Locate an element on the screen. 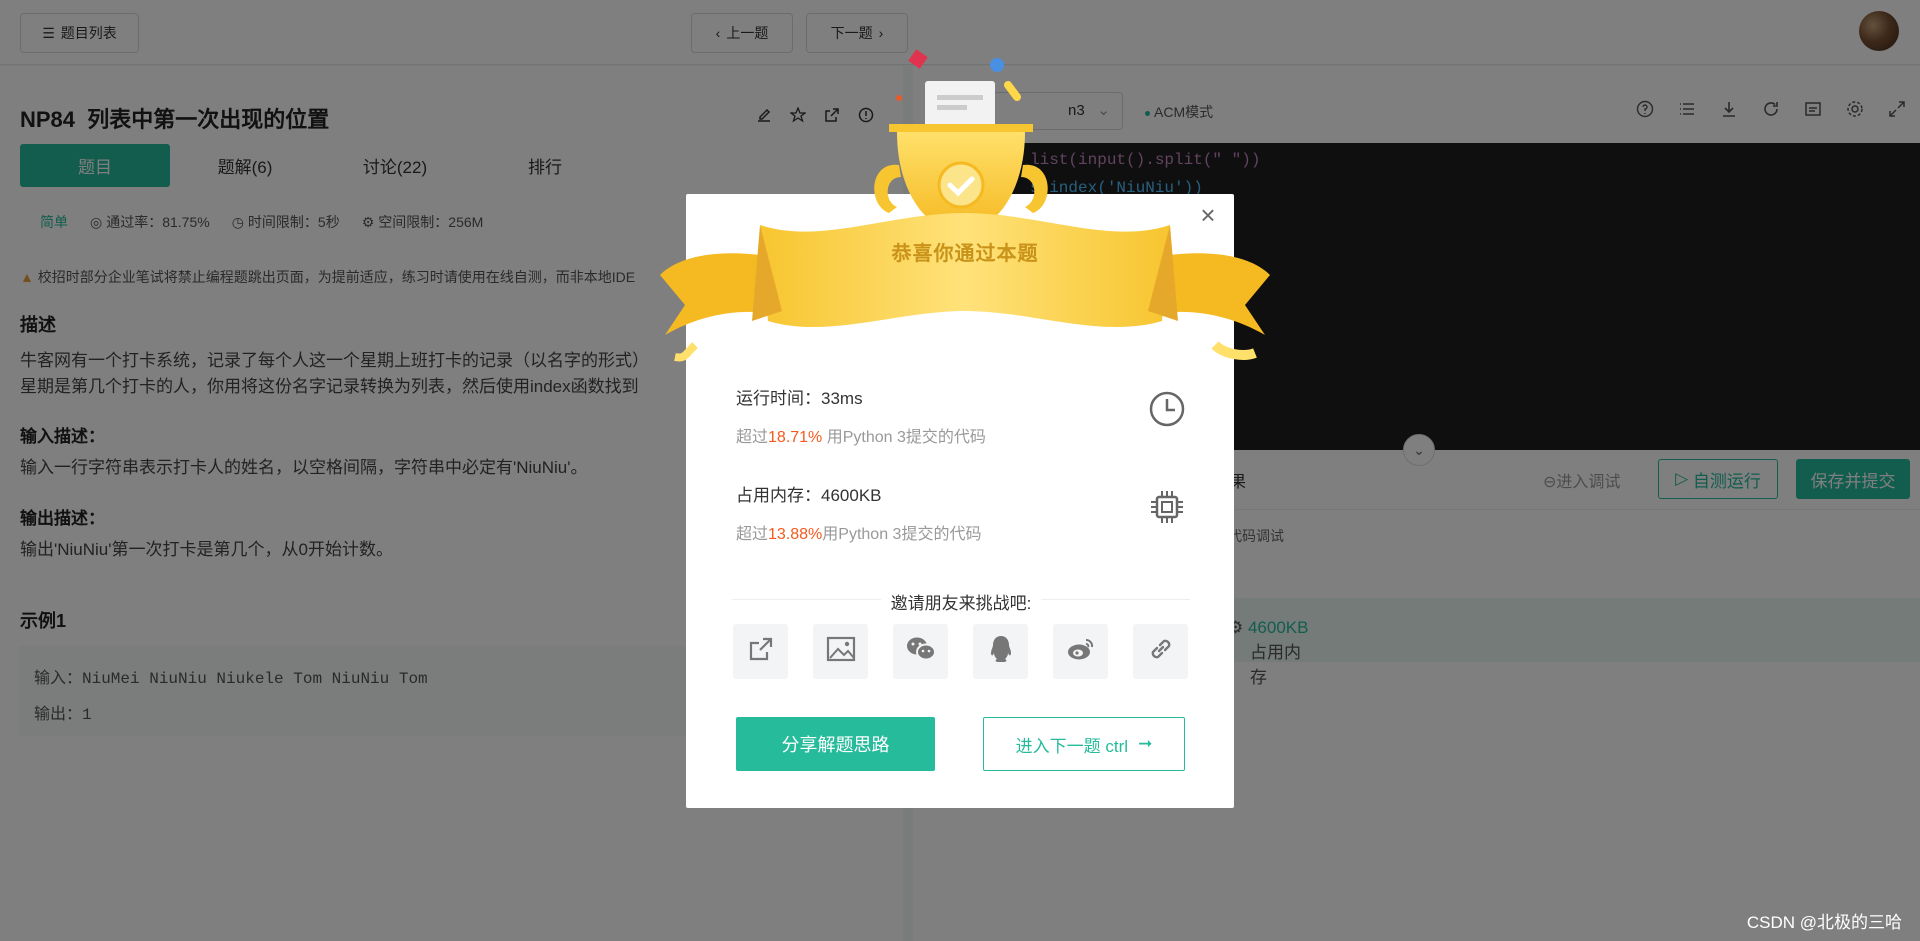 The image size is (1920, 941). runtime-beat: 超过18.71% 用Python 3提交的代码 is located at coordinates (861, 435).